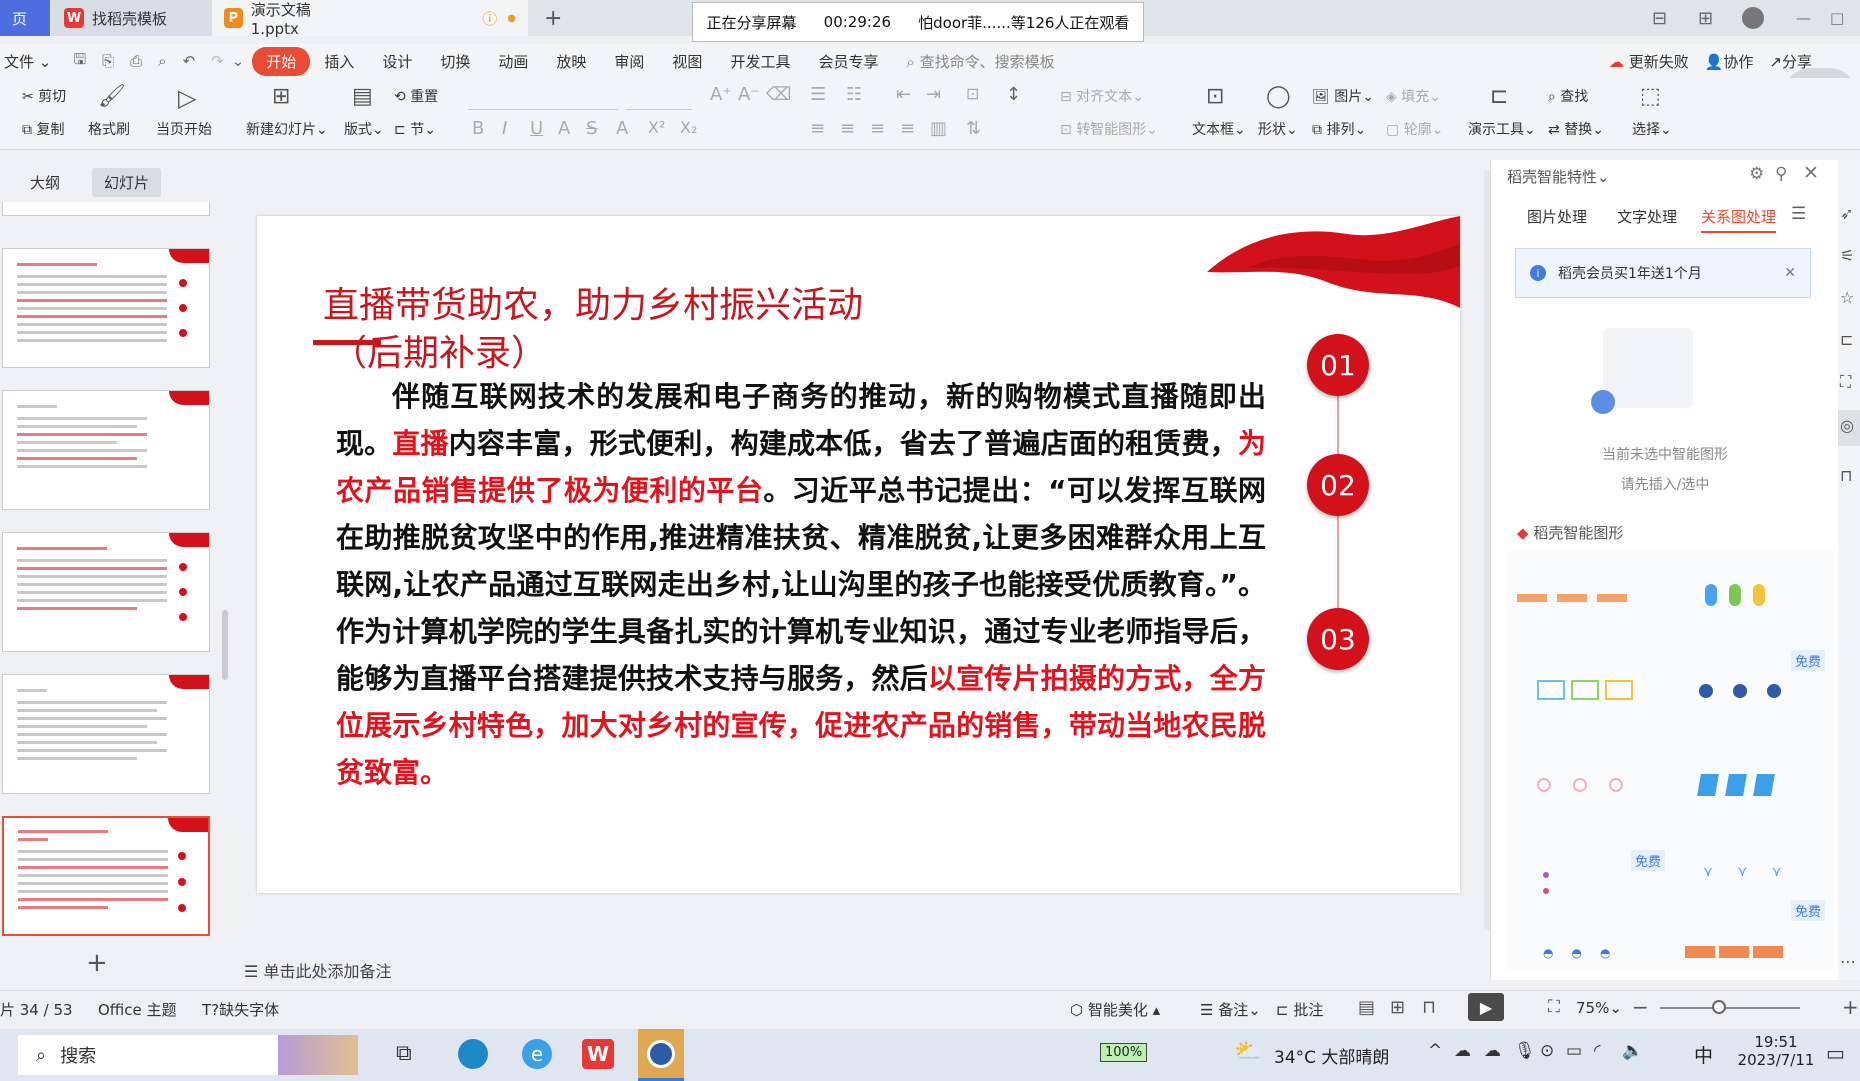 This screenshot has height=1081, width=1860. What do you see at coordinates (127, 182) in the screenshot?
I see `tab-slides: 幻灯片` at bounding box center [127, 182].